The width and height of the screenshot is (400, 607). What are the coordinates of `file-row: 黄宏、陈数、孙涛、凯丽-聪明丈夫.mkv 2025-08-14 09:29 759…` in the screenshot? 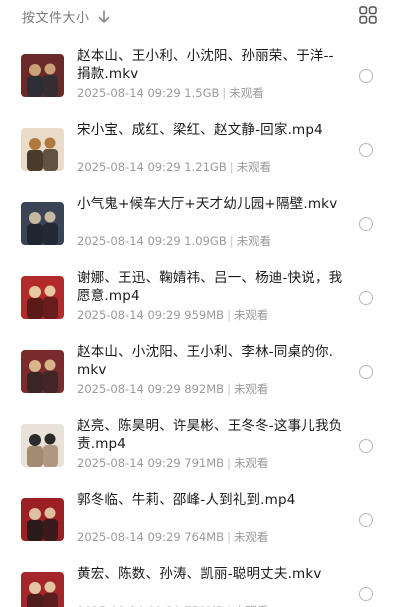 It's located at (200, 581).